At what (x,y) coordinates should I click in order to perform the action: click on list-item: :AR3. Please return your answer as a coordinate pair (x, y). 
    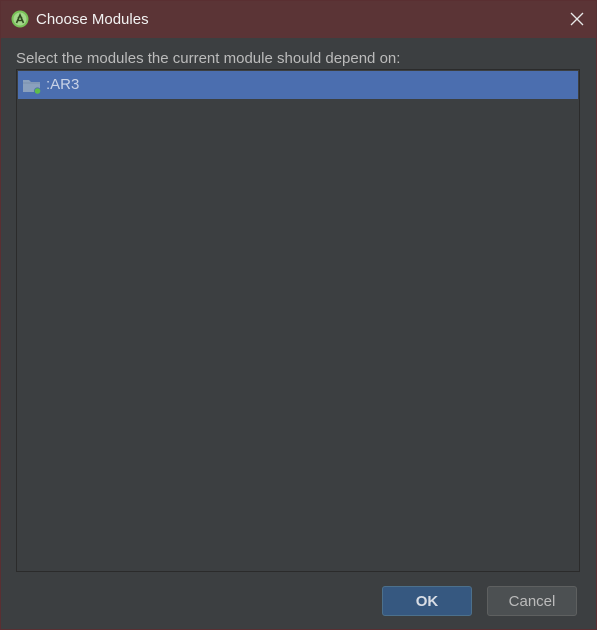
    Looking at the image, I should click on (298, 85).